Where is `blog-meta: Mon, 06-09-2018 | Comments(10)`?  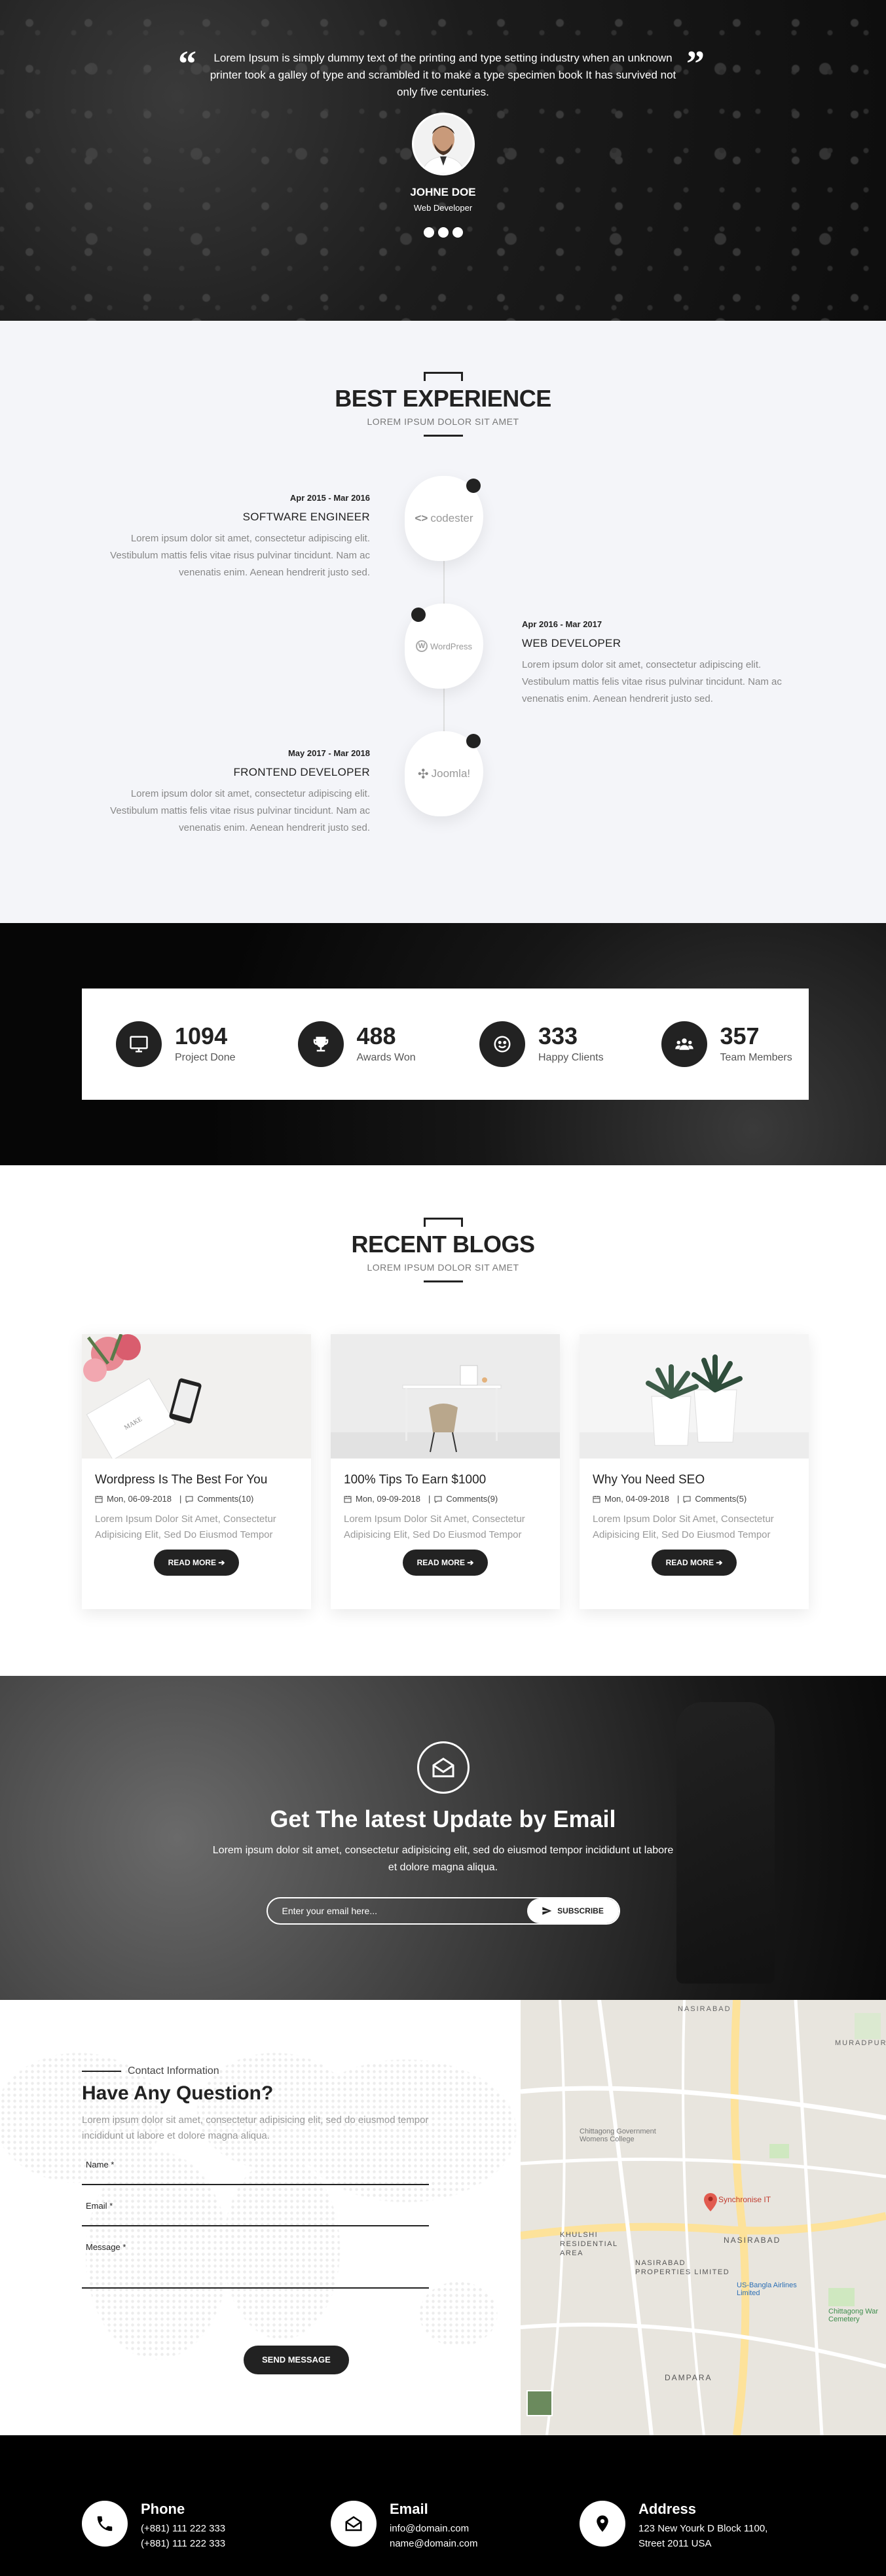
blog-meta: Mon, 06-09-2018 | Comments(10) is located at coordinates (196, 1499).